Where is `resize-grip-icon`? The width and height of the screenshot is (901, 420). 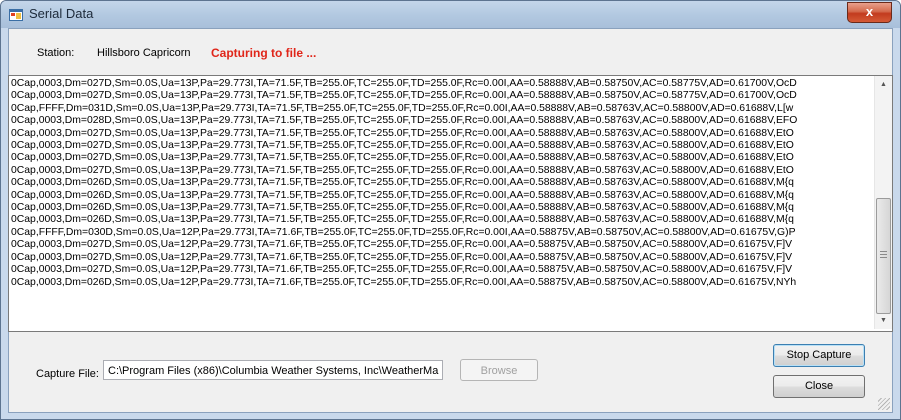
resize-grip-icon is located at coordinates (884, 404).